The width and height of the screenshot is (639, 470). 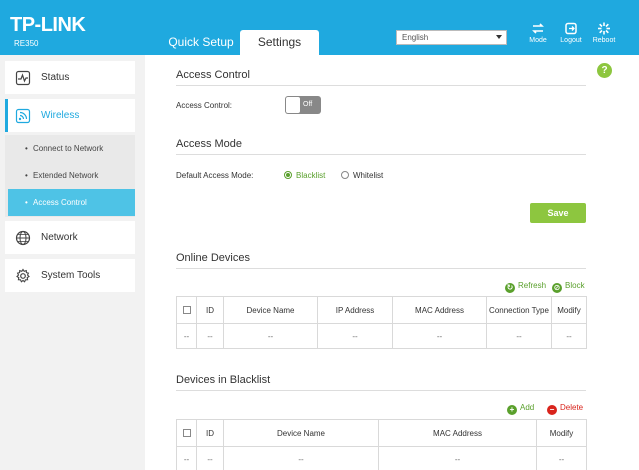 What do you see at coordinates (311, 175) in the screenshot?
I see `radio-blacklist-label: Blacklist` at bounding box center [311, 175].